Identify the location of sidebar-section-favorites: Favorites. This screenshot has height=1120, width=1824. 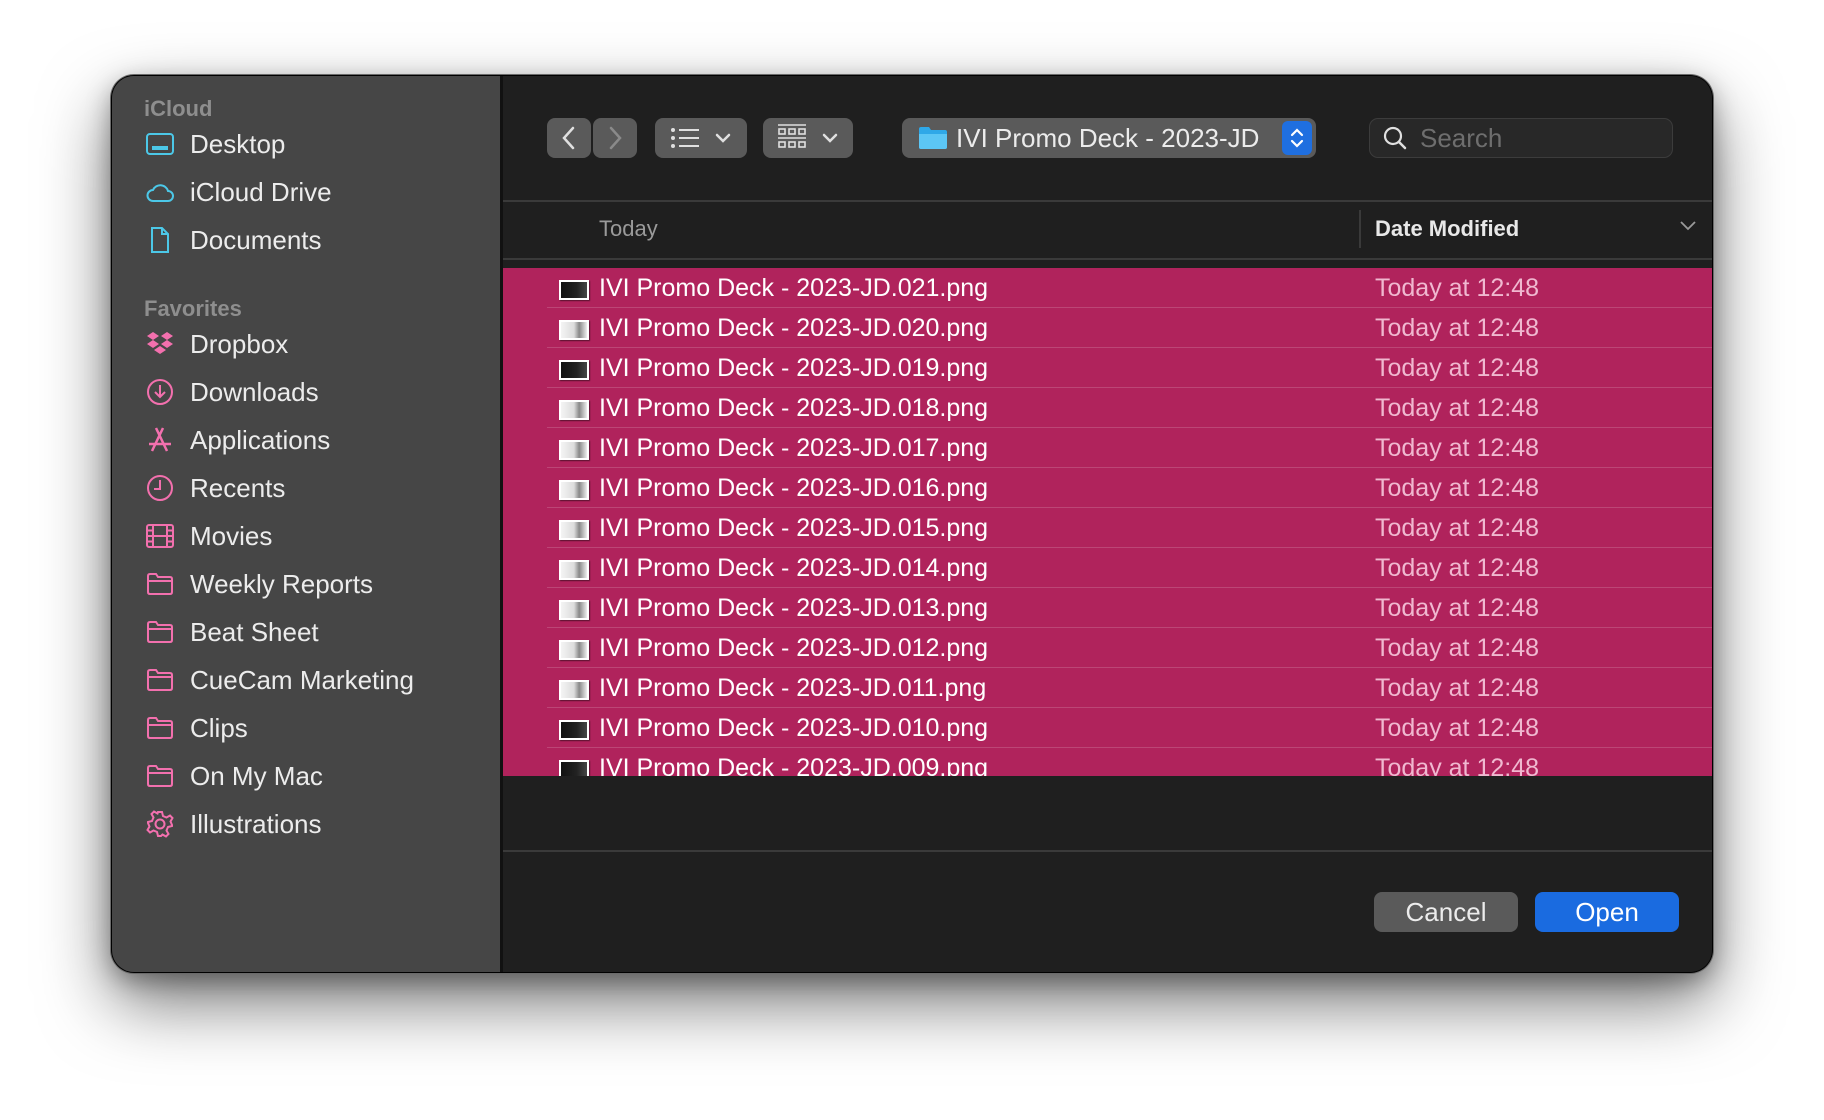
(193, 308).